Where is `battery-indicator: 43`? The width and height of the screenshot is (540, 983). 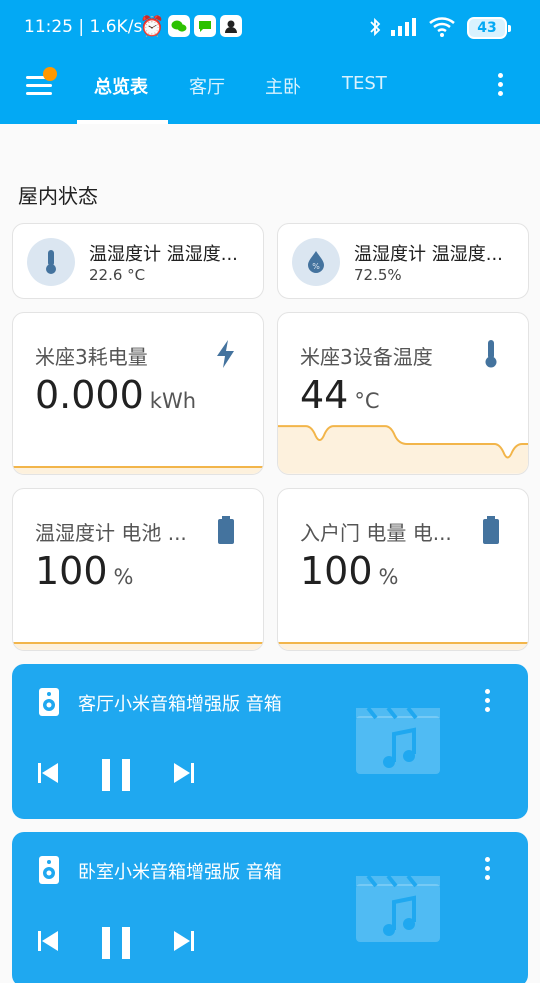
battery-indicator: 43 is located at coordinates (489, 28).